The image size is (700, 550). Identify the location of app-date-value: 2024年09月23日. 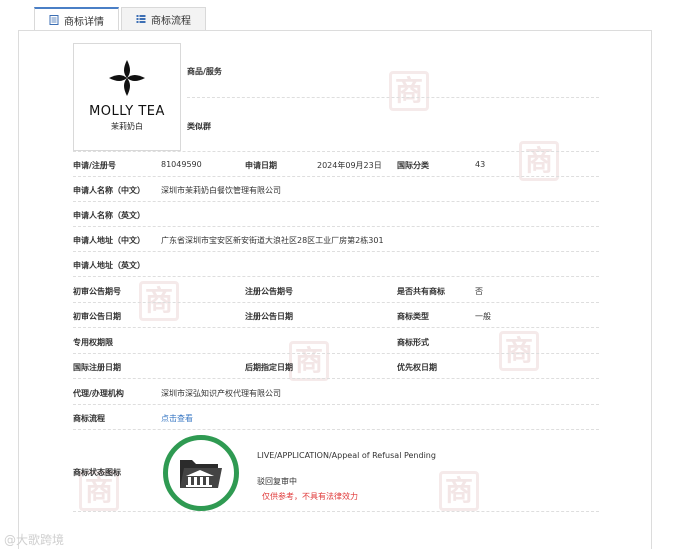
(349, 165).